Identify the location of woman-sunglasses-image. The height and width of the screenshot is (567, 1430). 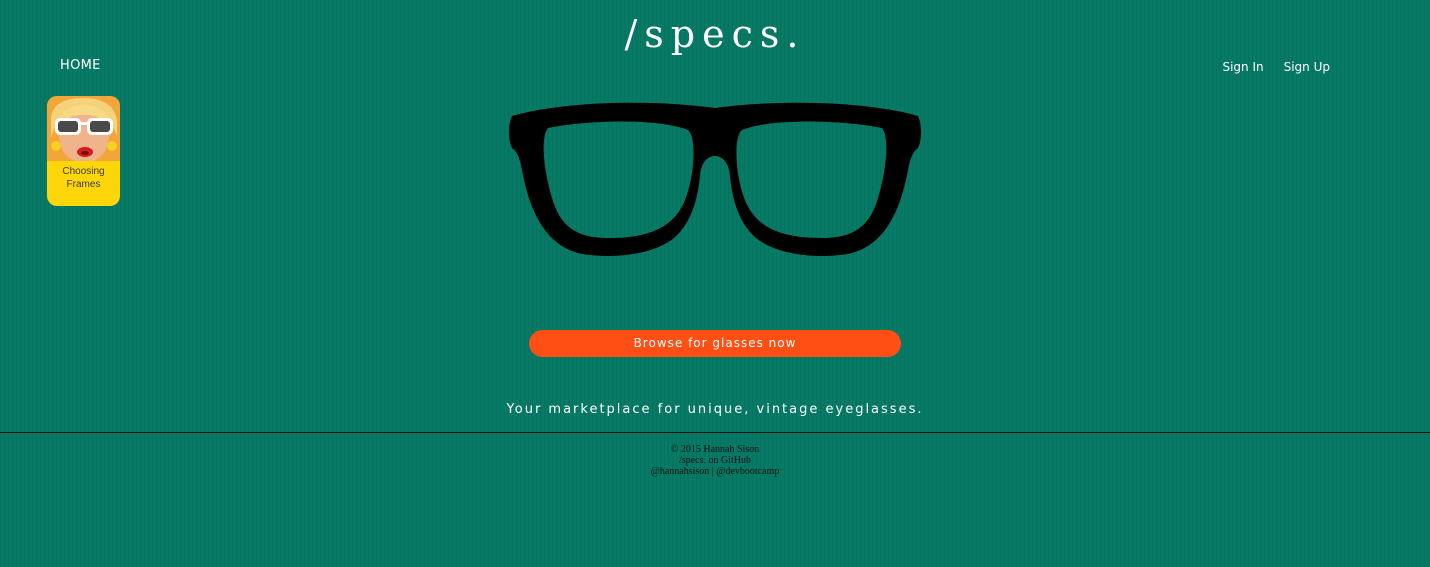
(83, 128).